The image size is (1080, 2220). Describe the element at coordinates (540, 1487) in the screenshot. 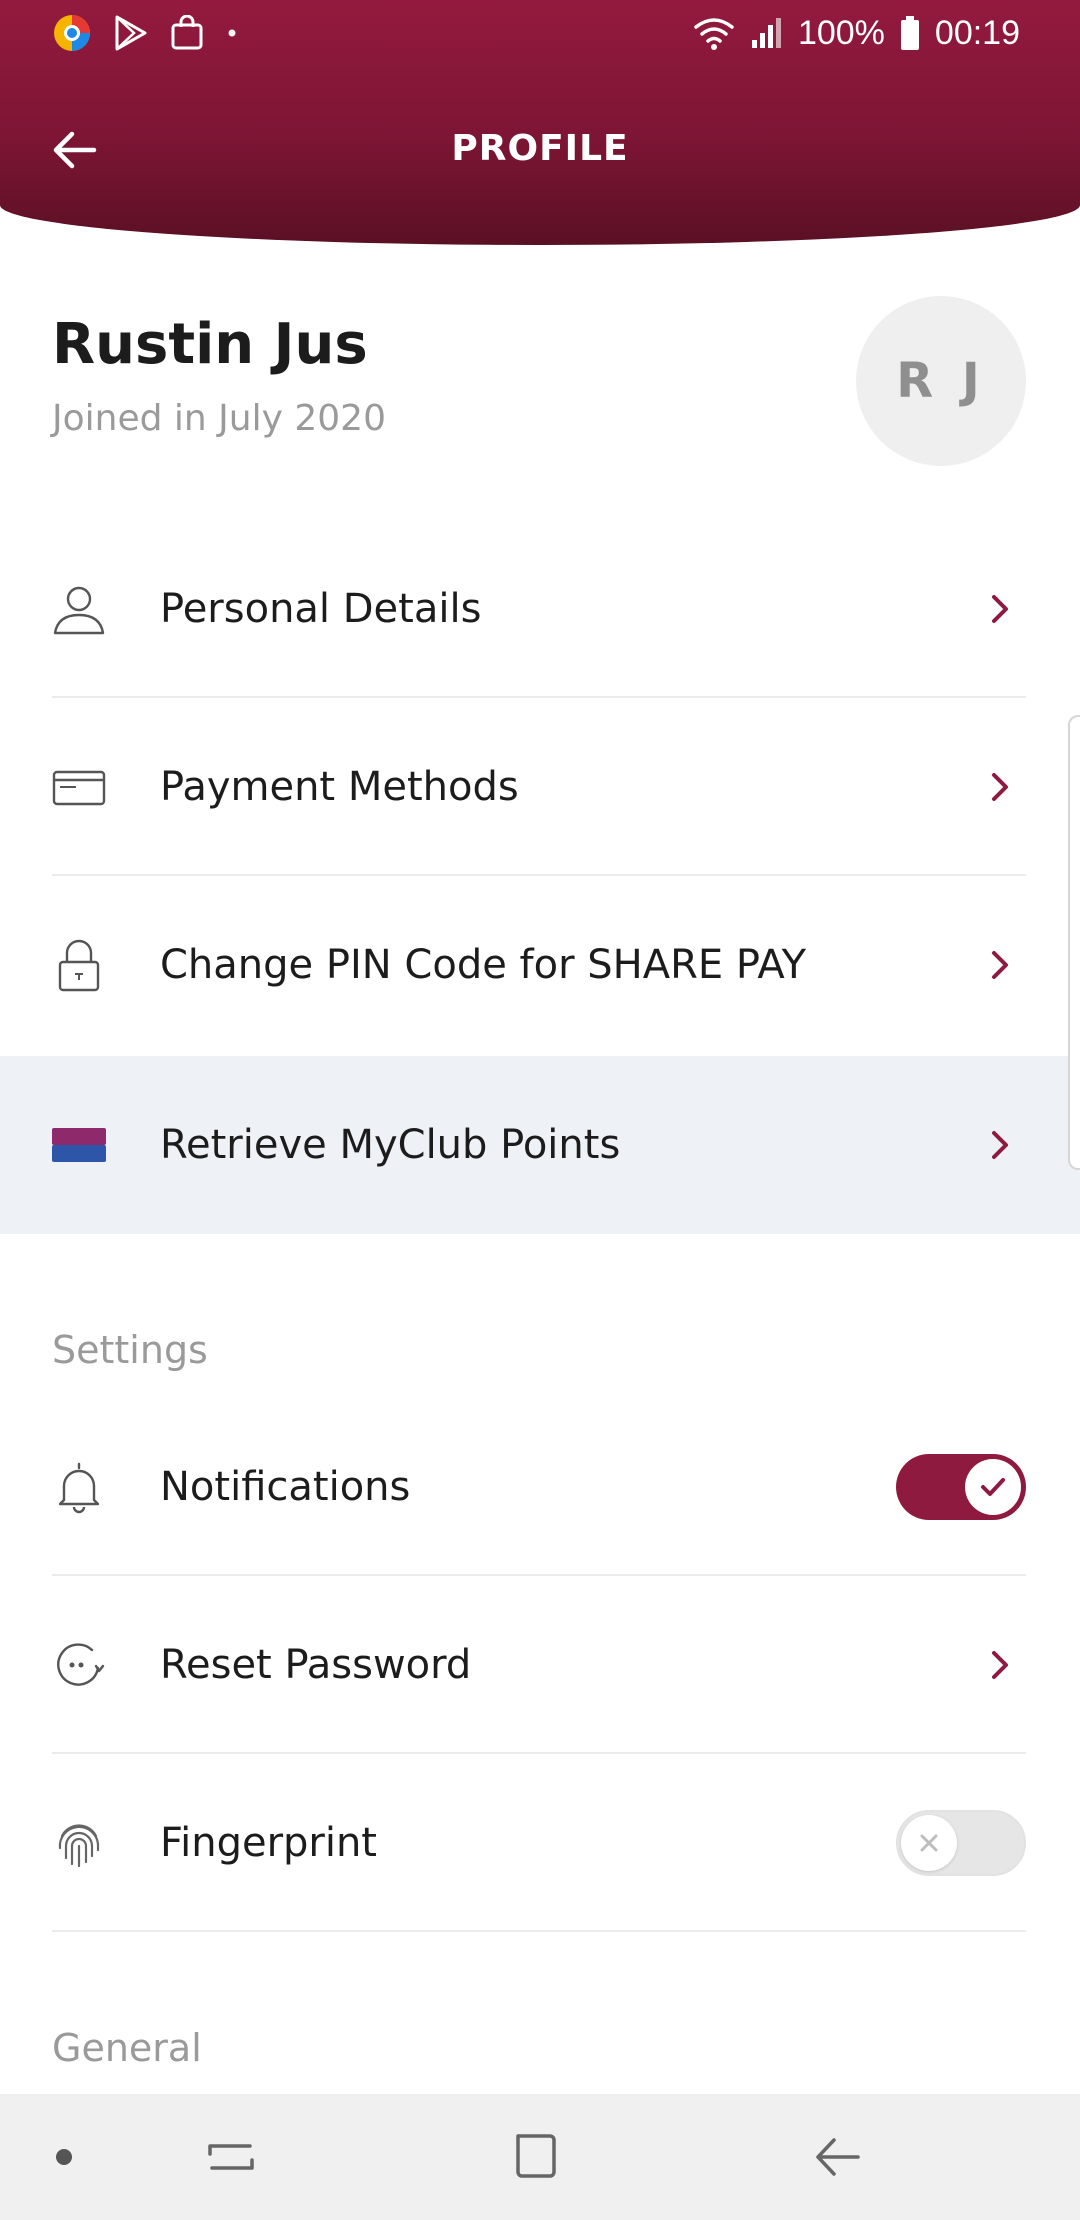

I see `settings-item-notifications: Notifications` at that location.